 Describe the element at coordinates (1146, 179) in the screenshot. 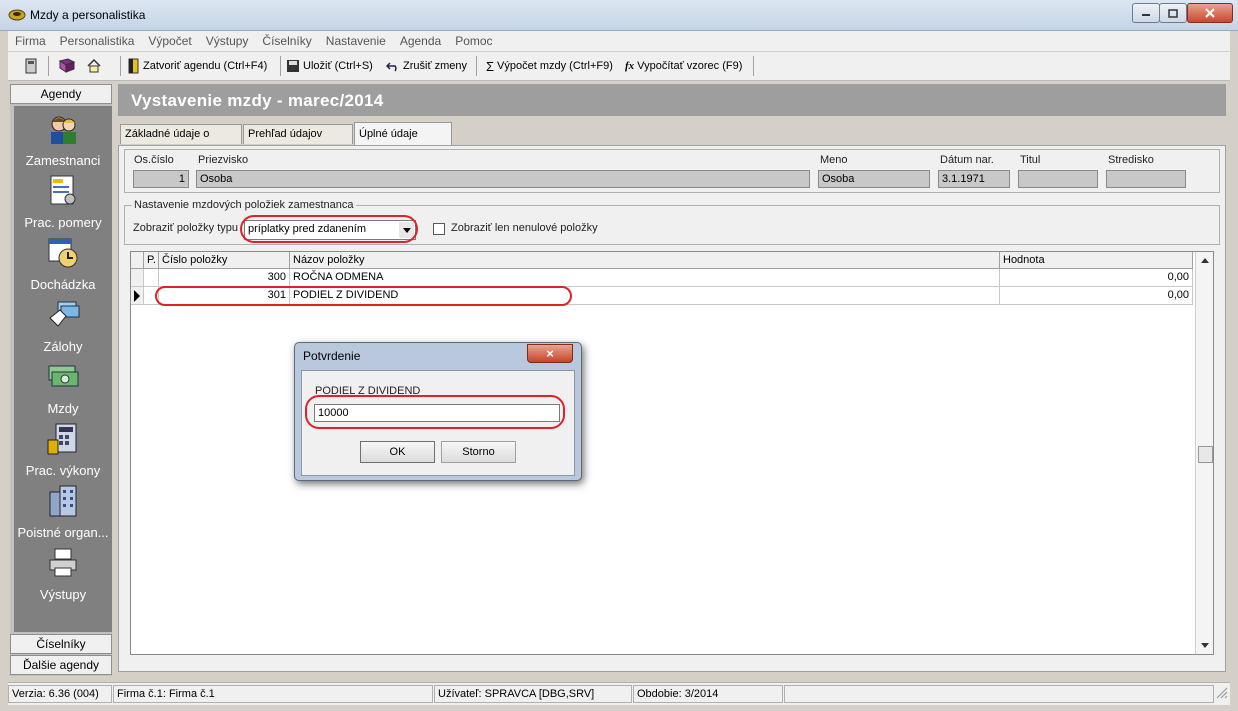

I see `stredisko-field` at that location.